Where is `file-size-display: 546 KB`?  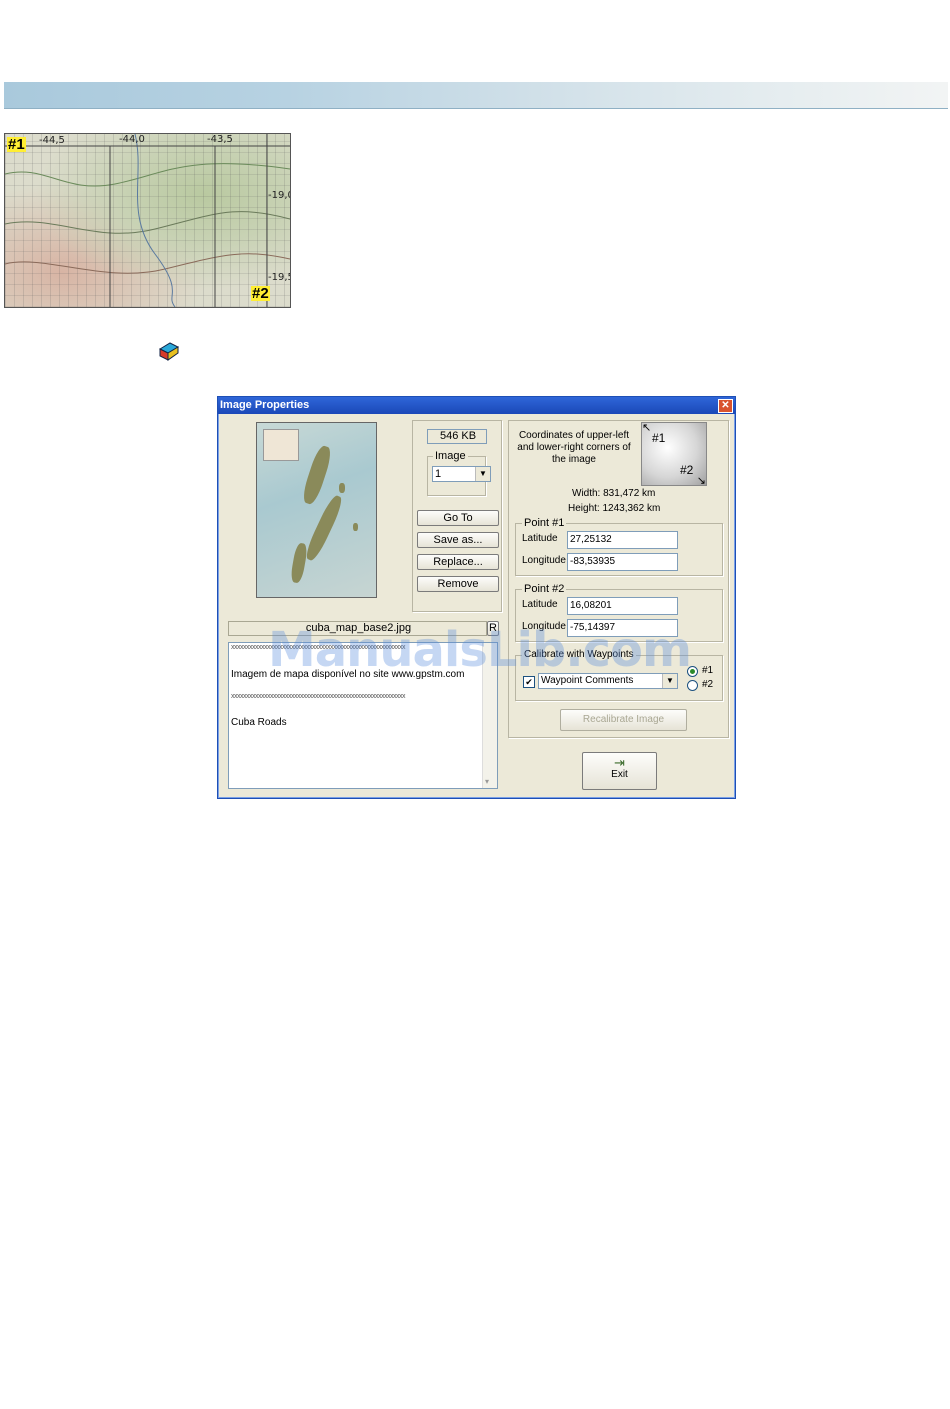
file-size-display: 546 KB is located at coordinates (457, 436).